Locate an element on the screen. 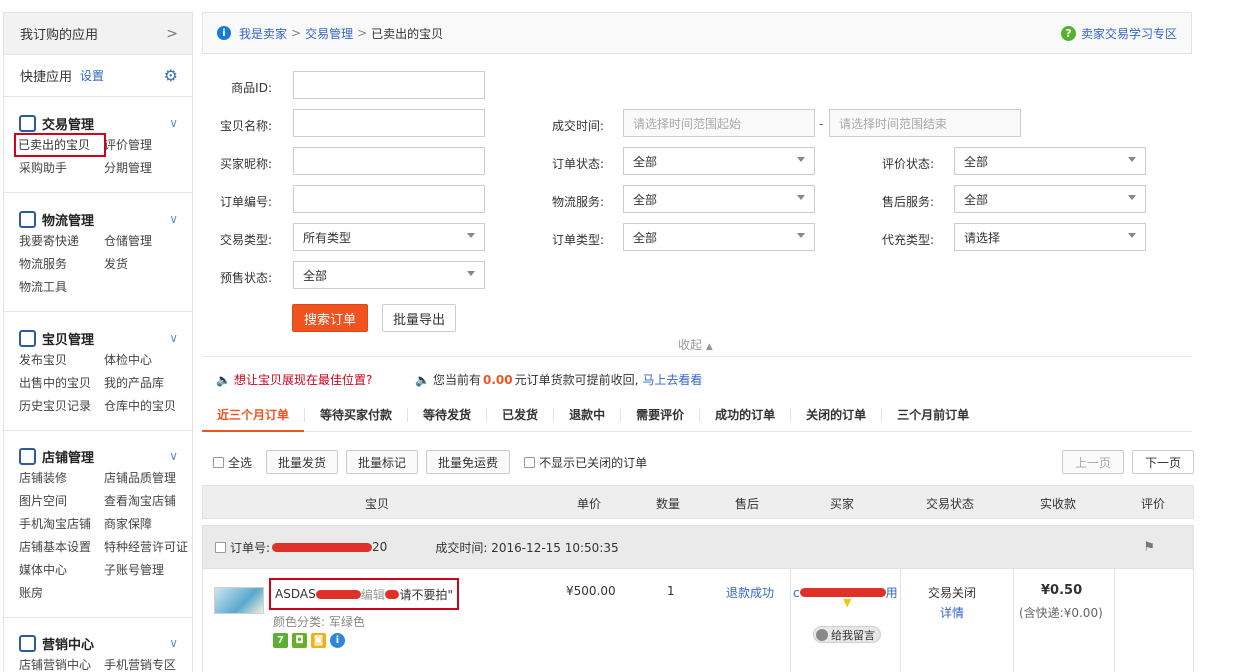 This screenshot has height=672, width=1245. seller-learning-link: ? 卖家交易学习专区 is located at coordinates (1118, 33).